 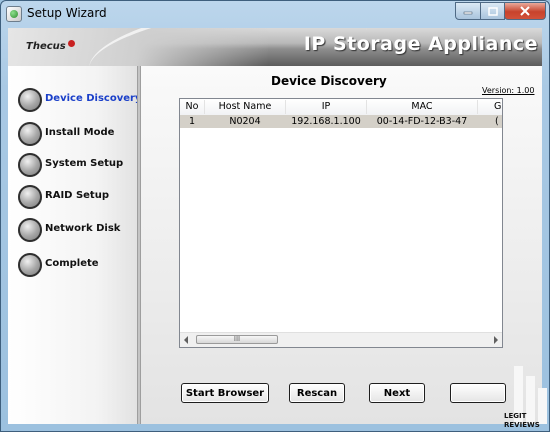 What do you see at coordinates (84, 163) in the screenshot?
I see `nav-item-label: System Setup` at bounding box center [84, 163].